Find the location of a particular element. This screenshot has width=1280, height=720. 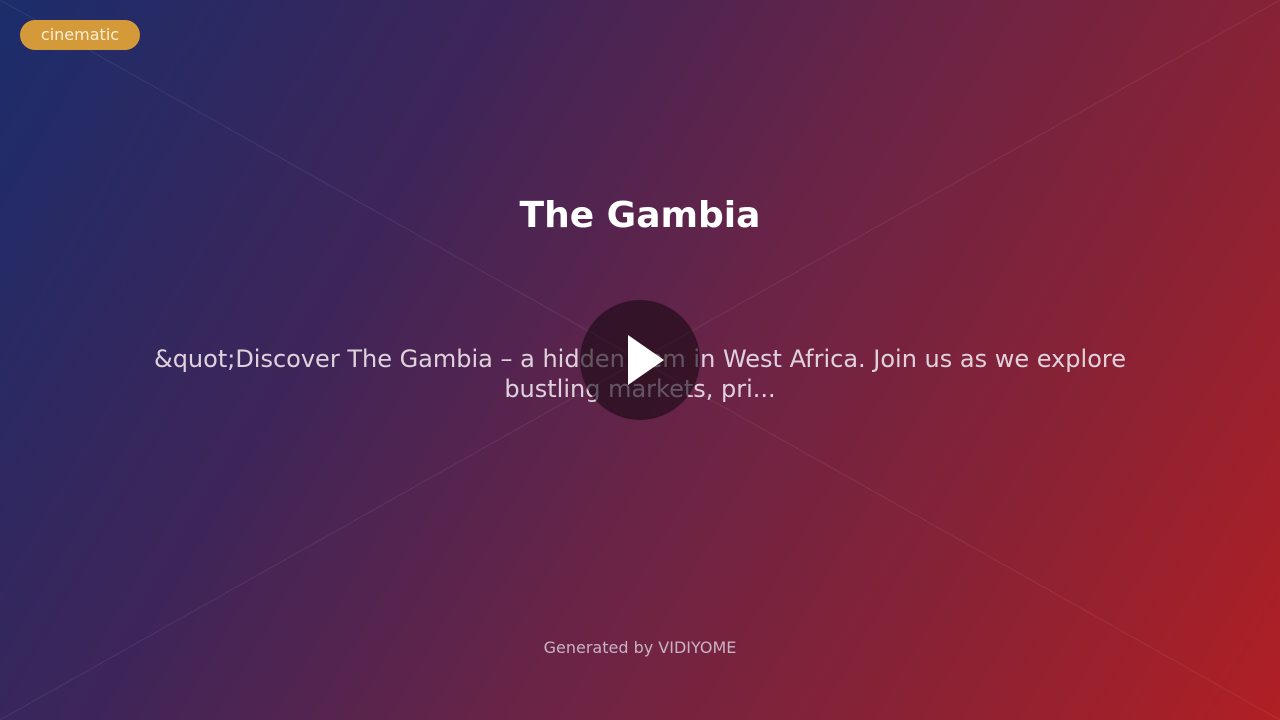

generator-credit: Generated by VIDIYOME is located at coordinates (640, 647).